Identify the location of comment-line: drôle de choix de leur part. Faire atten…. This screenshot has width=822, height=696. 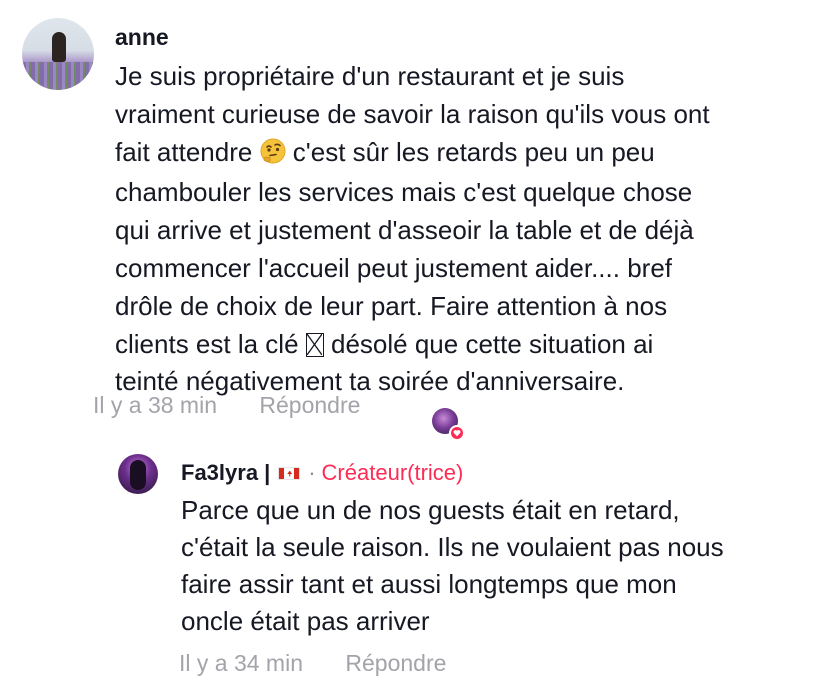
(391, 305).